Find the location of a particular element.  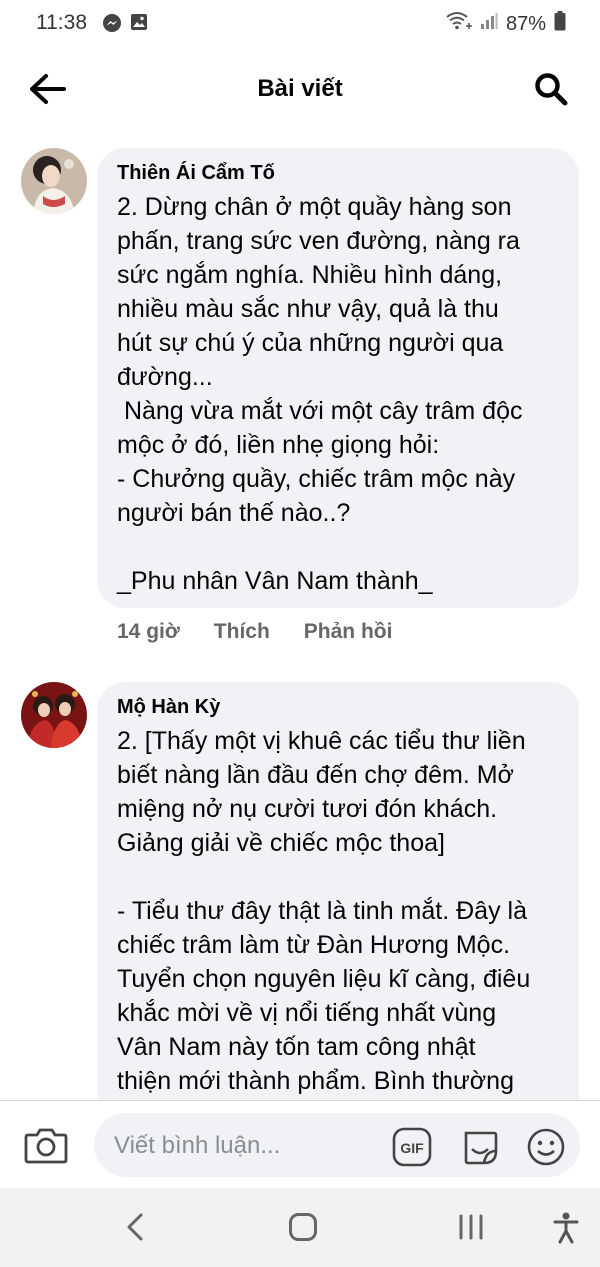

comment-line: chiếc trâm làm từ Đàn Hương Mộc. is located at coordinates (314, 945).